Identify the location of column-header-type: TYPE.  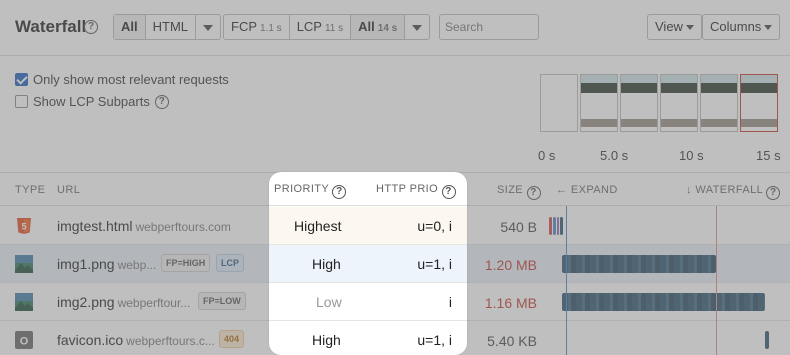
(30, 190).